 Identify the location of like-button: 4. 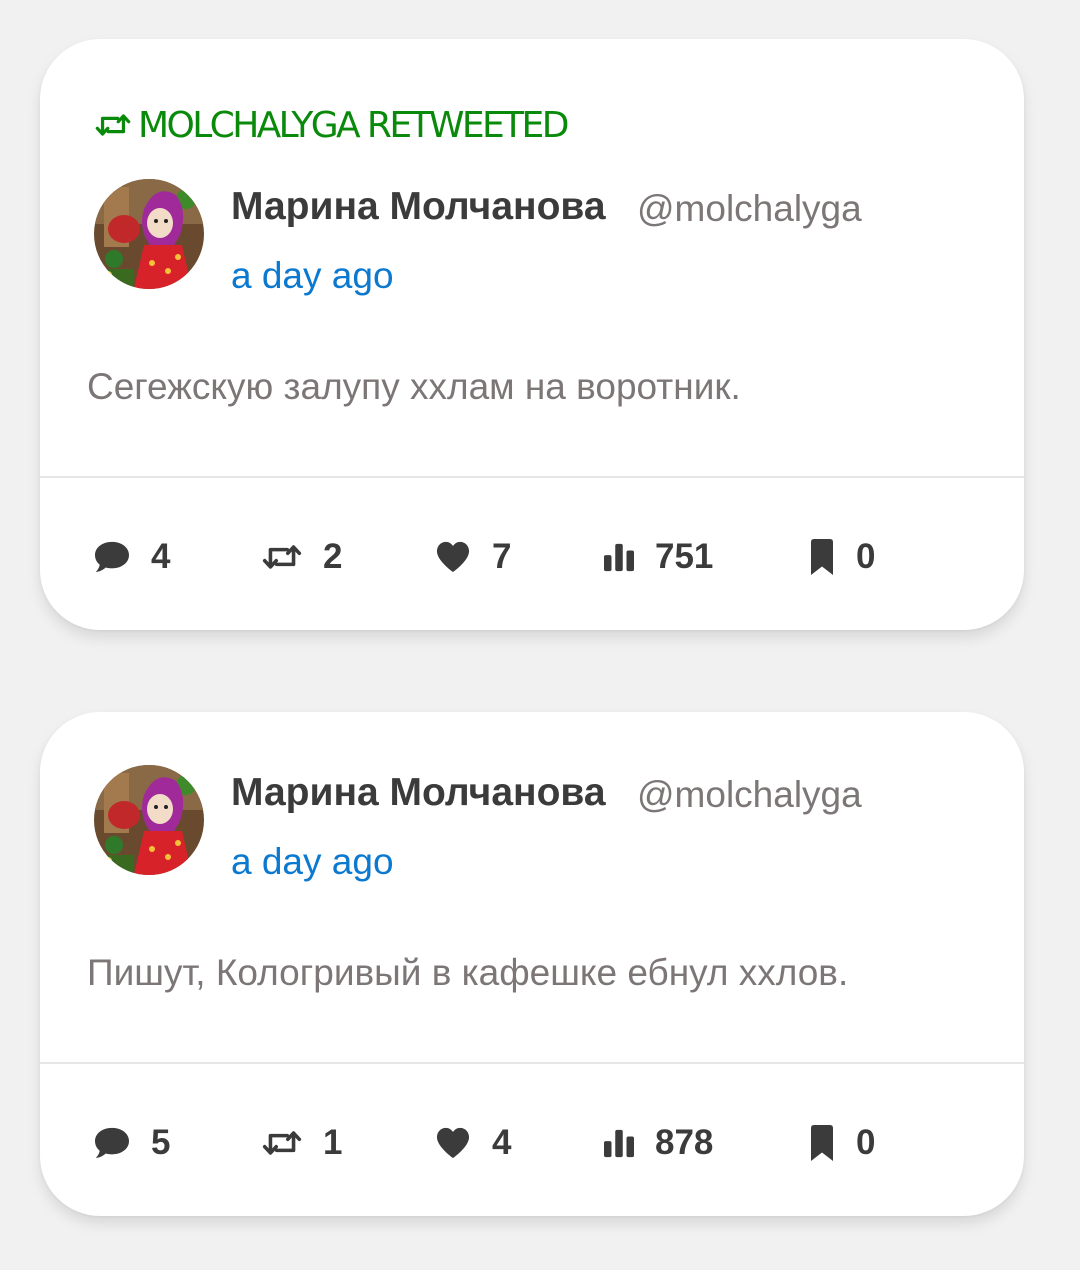
(472, 1143).